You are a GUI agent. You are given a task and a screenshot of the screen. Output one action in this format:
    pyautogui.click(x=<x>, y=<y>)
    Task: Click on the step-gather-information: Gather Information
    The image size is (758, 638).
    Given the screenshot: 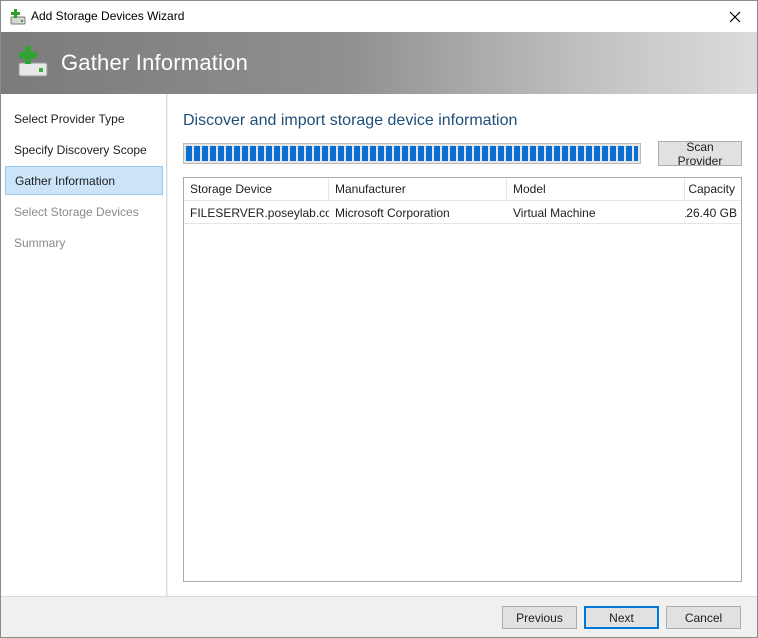 What is the action you would take?
    pyautogui.click(x=84, y=180)
    